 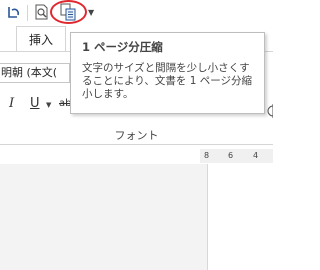 What do you see at coordinates (41, 38) in the screenshot?
I see `tab-insert: 挿入` at bounding box center [41, 38].